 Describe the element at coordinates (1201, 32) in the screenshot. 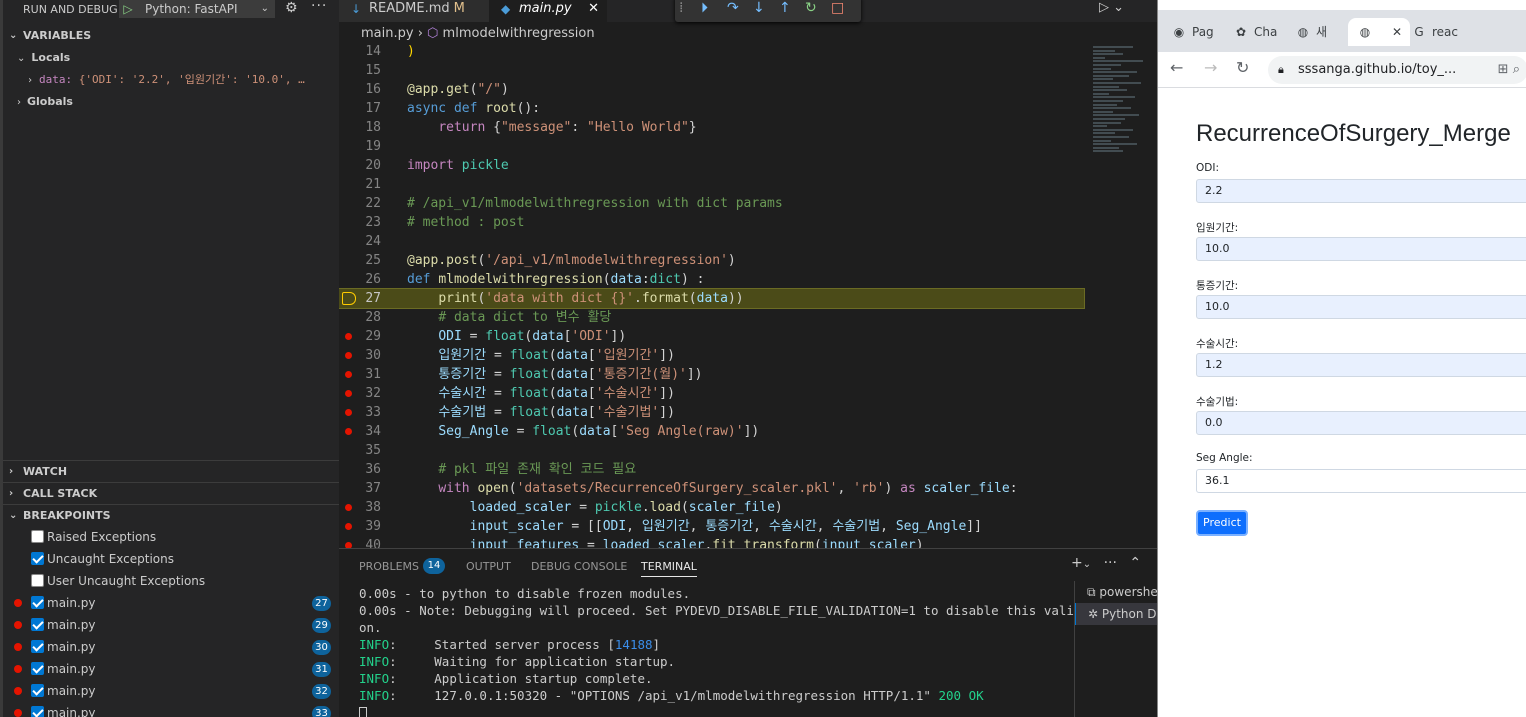

I see `browser-tab: ◉ Pag` at that location.